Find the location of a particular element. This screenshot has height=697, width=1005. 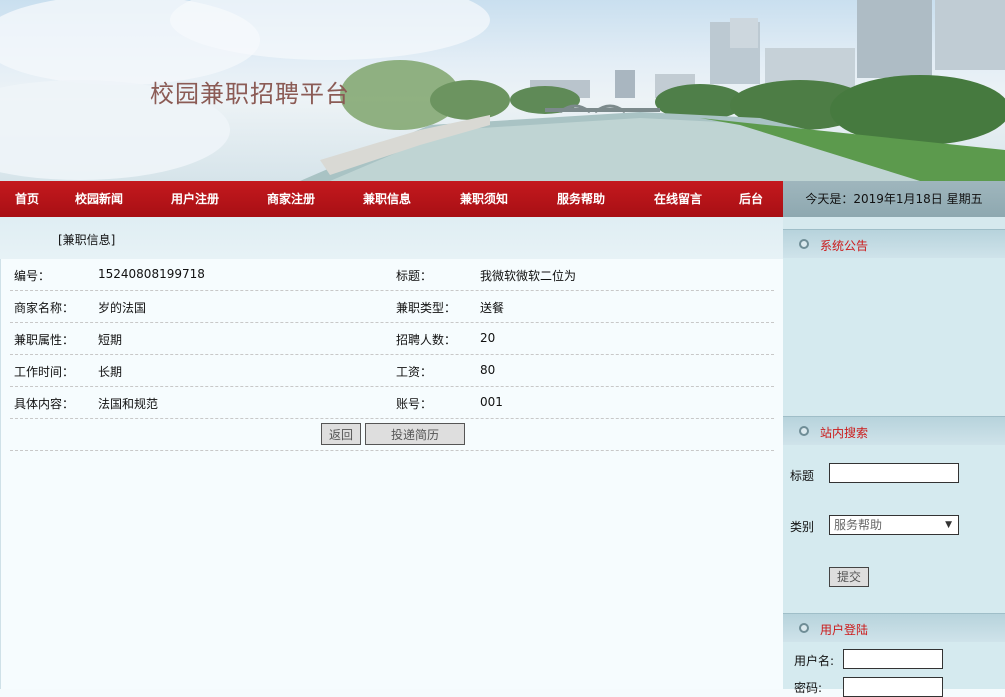

field-value: 15240808199718 is located at coordinates (151, 274).